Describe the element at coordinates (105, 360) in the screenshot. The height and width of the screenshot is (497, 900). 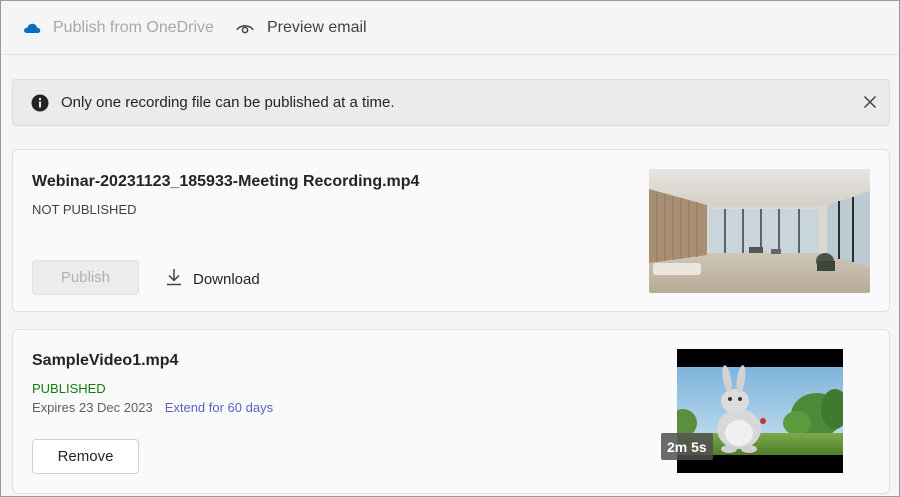
I see `recording-title: SampleVideo1.mp4` at that location.